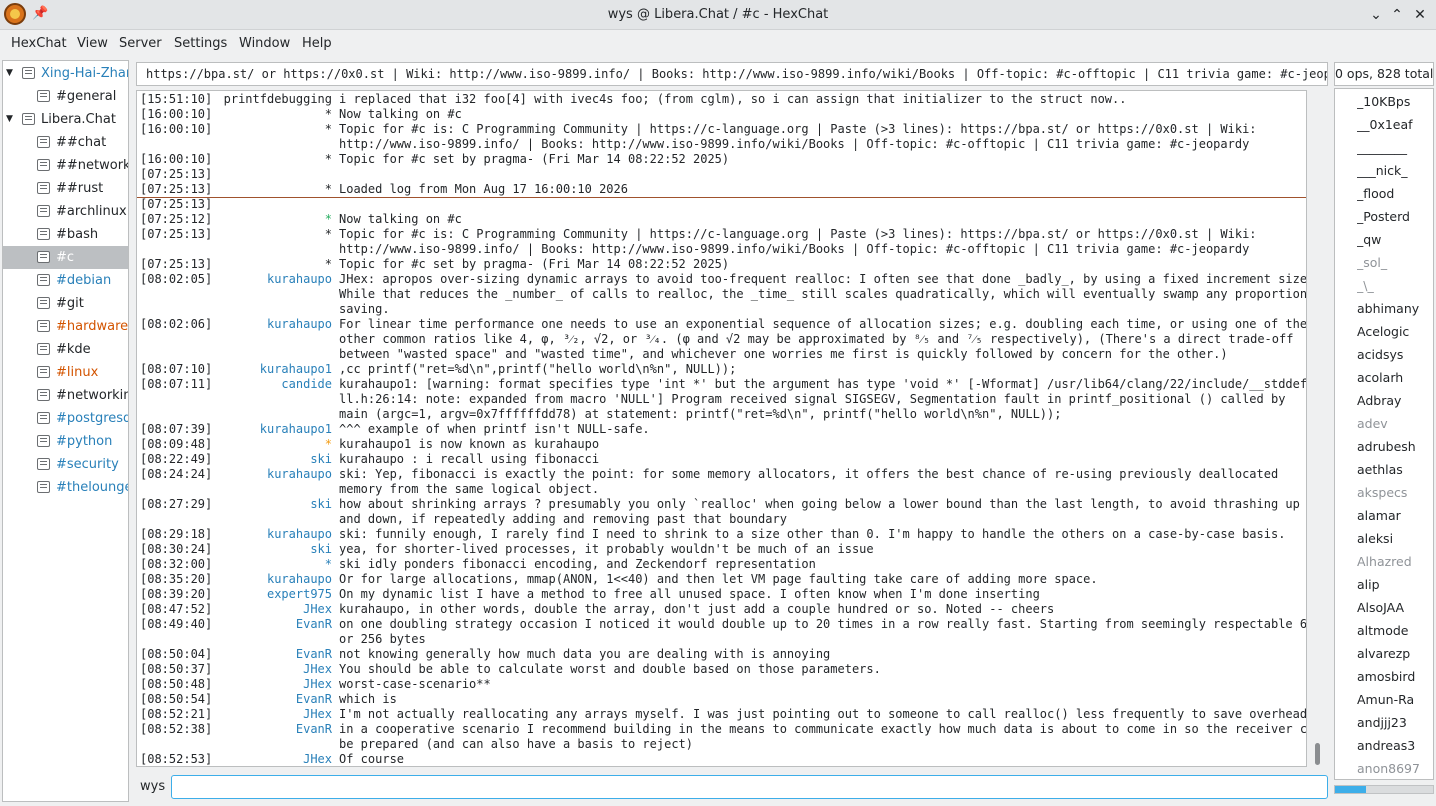 This screenshot has width=1436, height=806. What do you see at coordinates (278, 99) in the screenshot?
I see `nick-label: printfdebugging` at bounding box center [278, 99].